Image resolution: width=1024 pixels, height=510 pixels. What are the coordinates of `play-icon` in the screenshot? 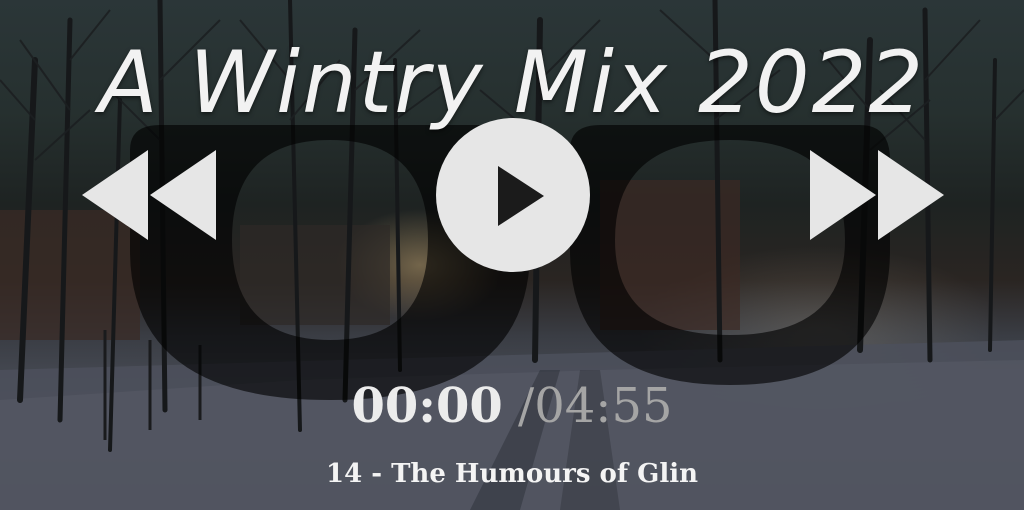 It's located at (513, 195).